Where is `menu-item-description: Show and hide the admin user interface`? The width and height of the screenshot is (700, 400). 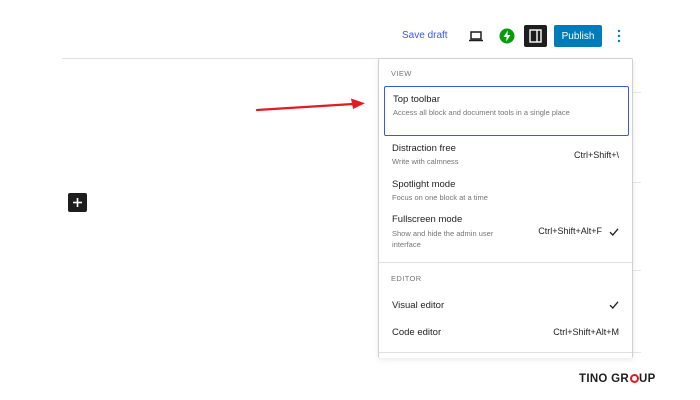 menu-item-description: Show and hide the admin user interface is located at coordinates (443, 239).